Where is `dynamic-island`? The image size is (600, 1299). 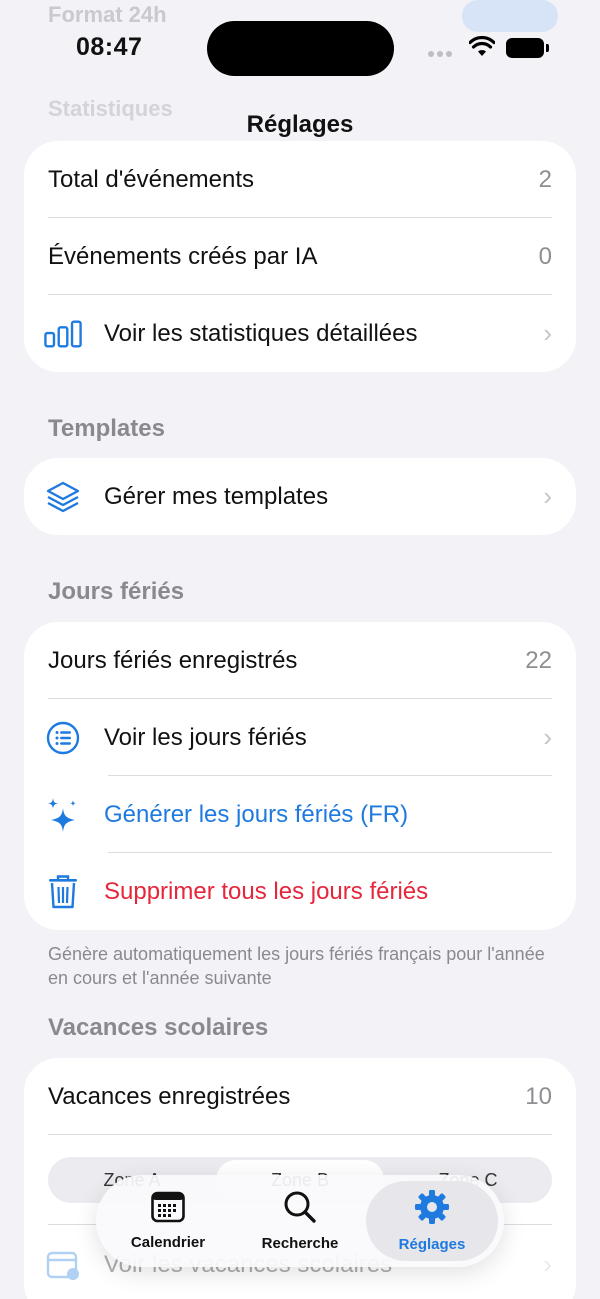 dynamic-island is located at coordinates (300, 48).